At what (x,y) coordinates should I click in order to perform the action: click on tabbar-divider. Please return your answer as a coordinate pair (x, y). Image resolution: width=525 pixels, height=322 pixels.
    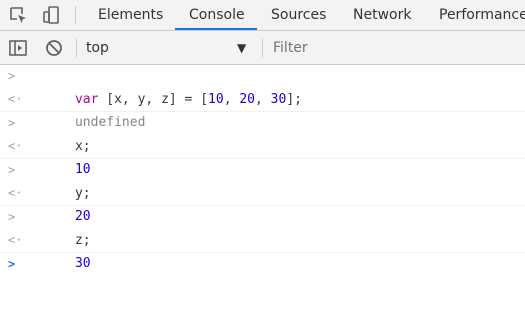
    Looking at the image, I should click on (75, 15).